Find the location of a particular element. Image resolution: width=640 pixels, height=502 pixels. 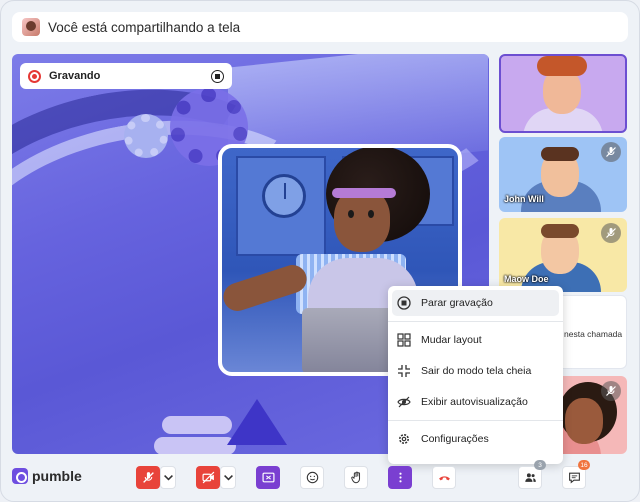

screen-share-button is located at coordinates (268, 477).